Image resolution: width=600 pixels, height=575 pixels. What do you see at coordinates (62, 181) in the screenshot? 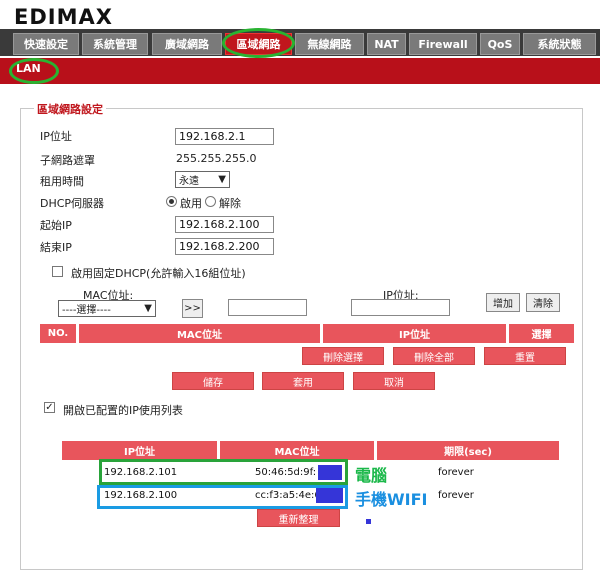
I see `lease-time-label: 租用時間` at bounding box center [62, 181].